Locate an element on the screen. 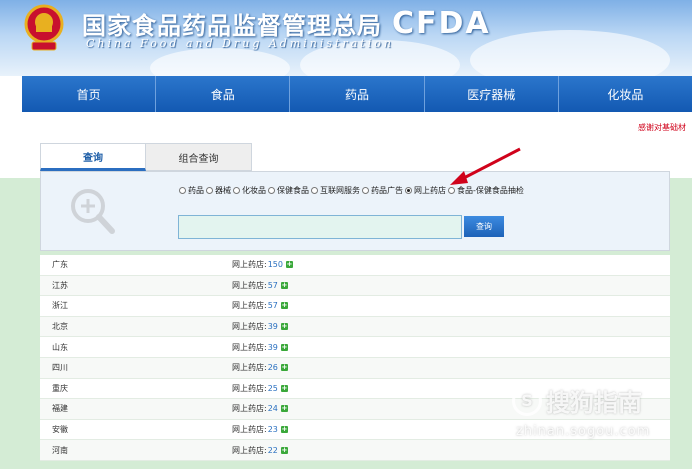  nav-item-food: 食品 is located at coordinates (223, 94).